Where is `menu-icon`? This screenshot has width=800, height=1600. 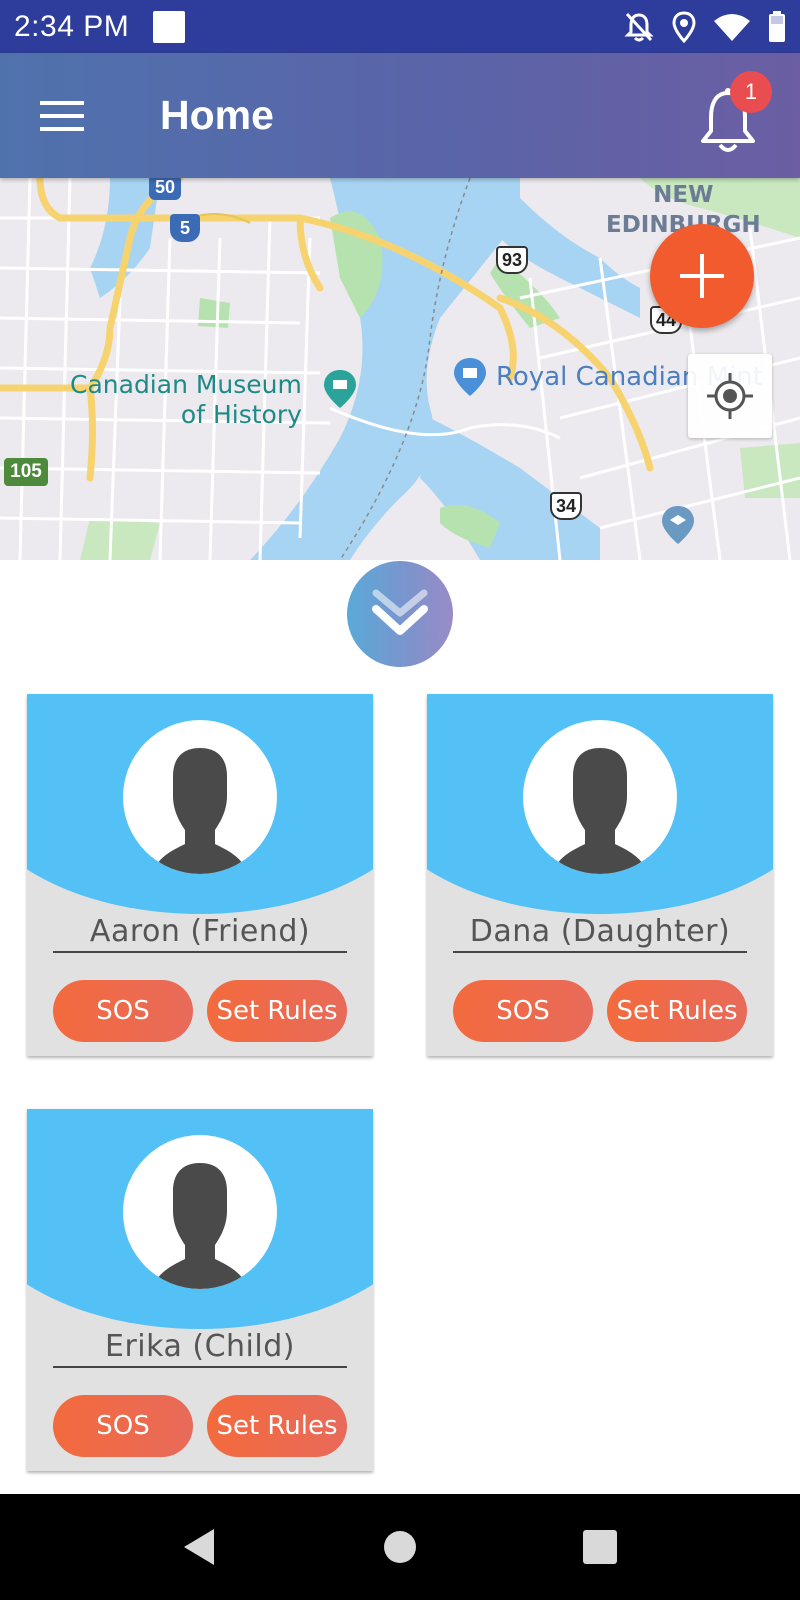 menu-icon is located at coordinates (62, 115).